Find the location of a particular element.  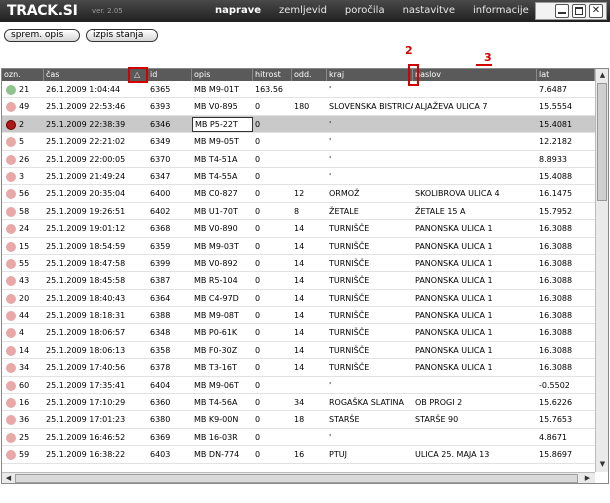

vertical-scrollbar: ▲ ▼ is located at coordinates (601, 270).